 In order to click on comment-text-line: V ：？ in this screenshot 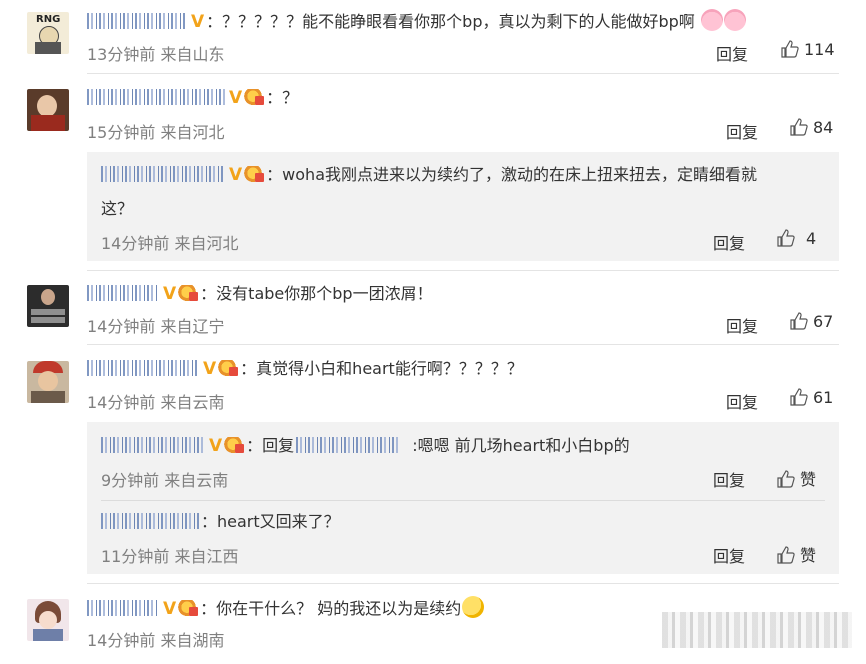, I will do `click(192, 98)`.